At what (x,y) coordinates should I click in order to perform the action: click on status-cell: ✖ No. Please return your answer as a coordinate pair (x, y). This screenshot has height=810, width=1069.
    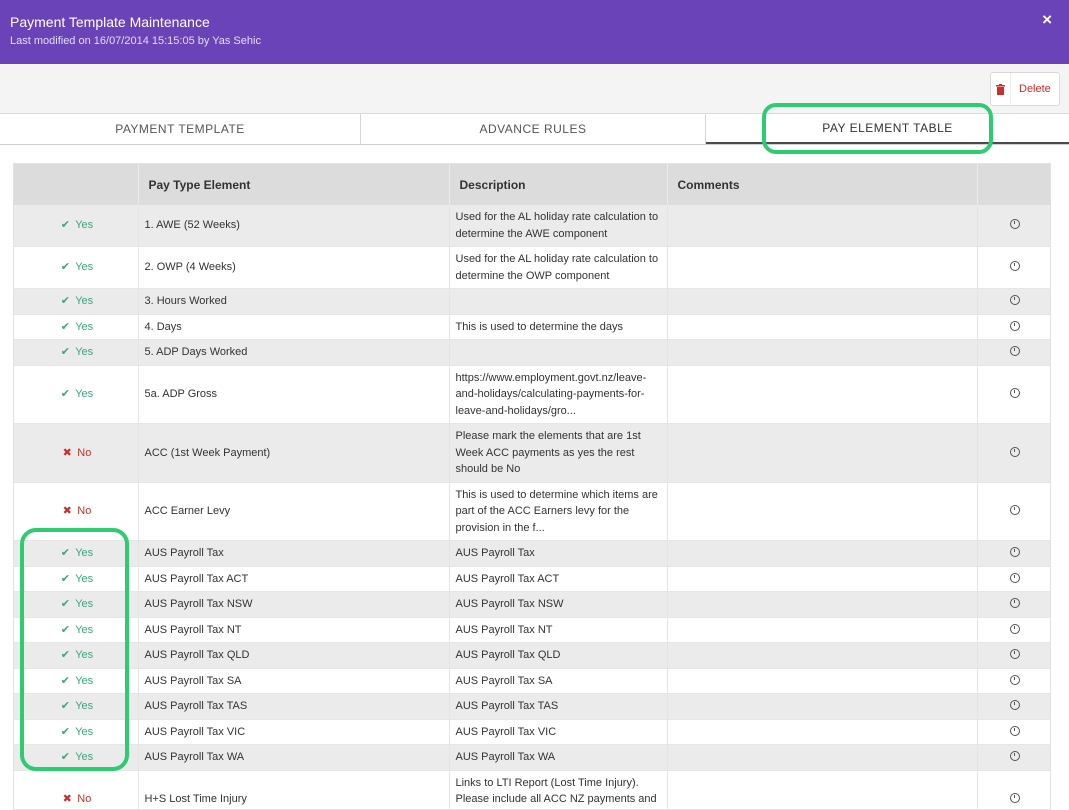
    Looking at the image, I should click on (76, 453).